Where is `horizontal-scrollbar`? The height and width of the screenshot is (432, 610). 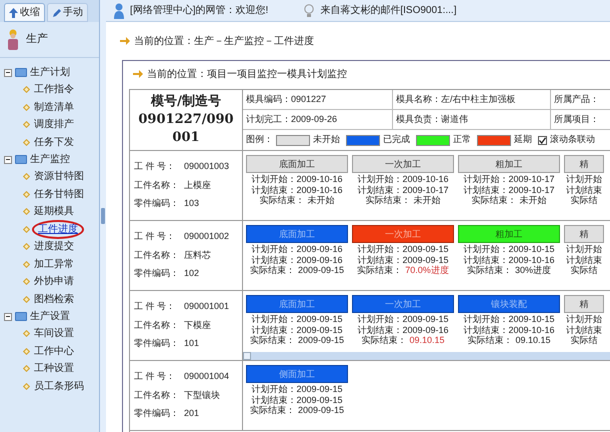
horizontal-scrollbar is located at coordinates (426, 356).